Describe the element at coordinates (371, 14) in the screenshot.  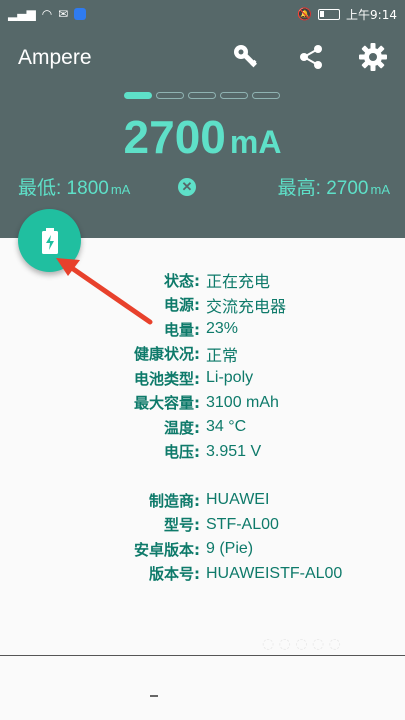
I see `clock: 上午9:14` at that location.